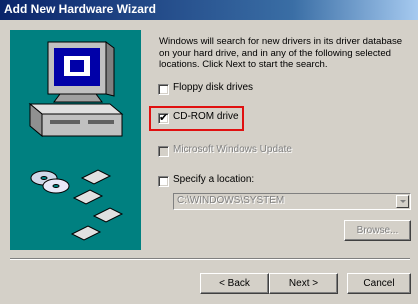 Image resolution: width=418 pixels, height=304 pixels. Describe the element at coordinates (213, 87) in the screenshot. I see `floppy-label: Floppy disk drives` at that location.